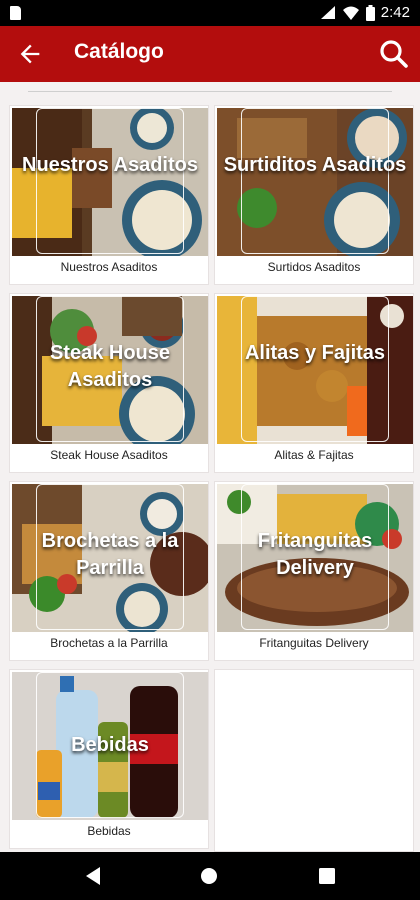  I want to click on card-image: Bebidas, so click(110, 746).